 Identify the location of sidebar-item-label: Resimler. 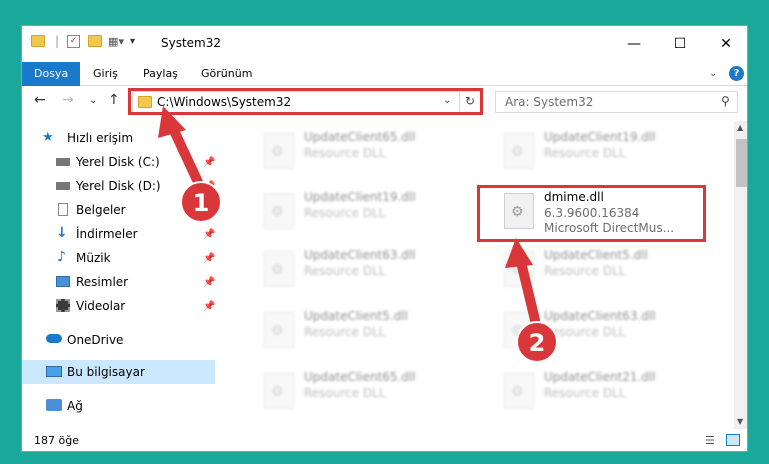
(102, 282).